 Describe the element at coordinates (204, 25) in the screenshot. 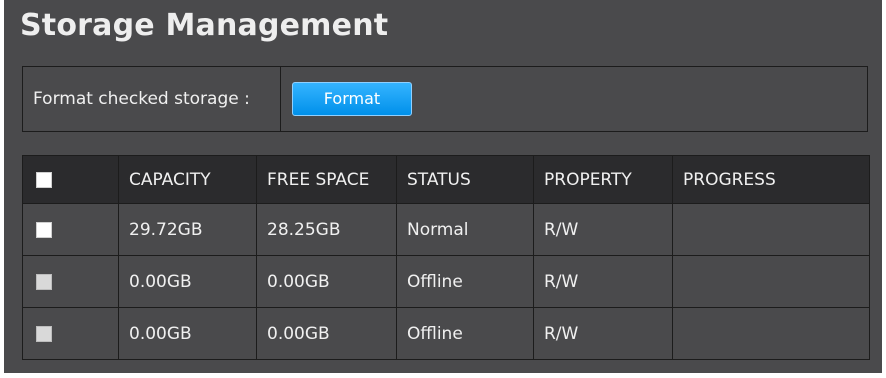

I see `page-title: Storage Management` at that location.